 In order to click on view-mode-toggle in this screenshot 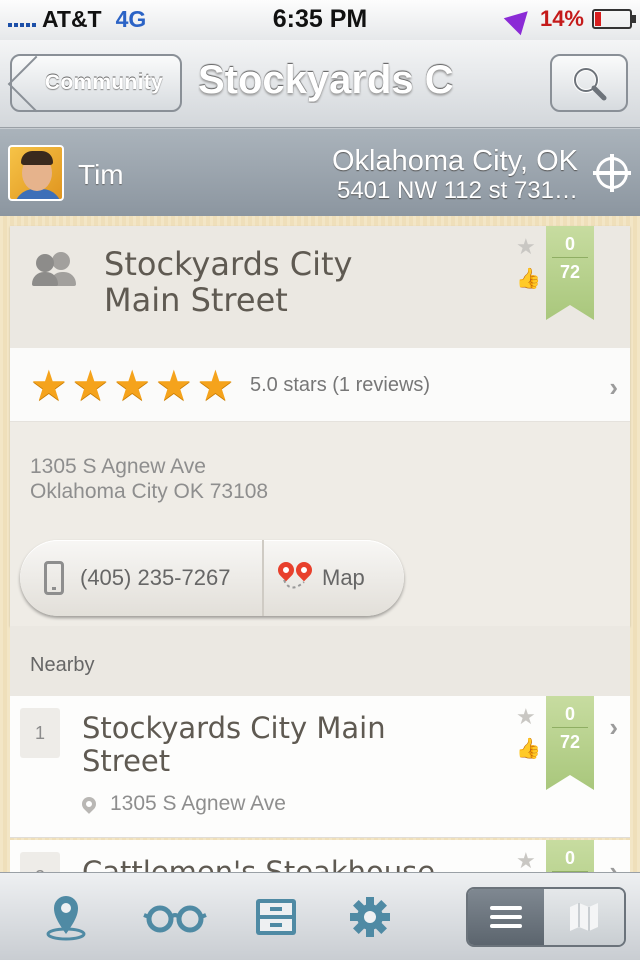, I will do `click(546, 917)`.